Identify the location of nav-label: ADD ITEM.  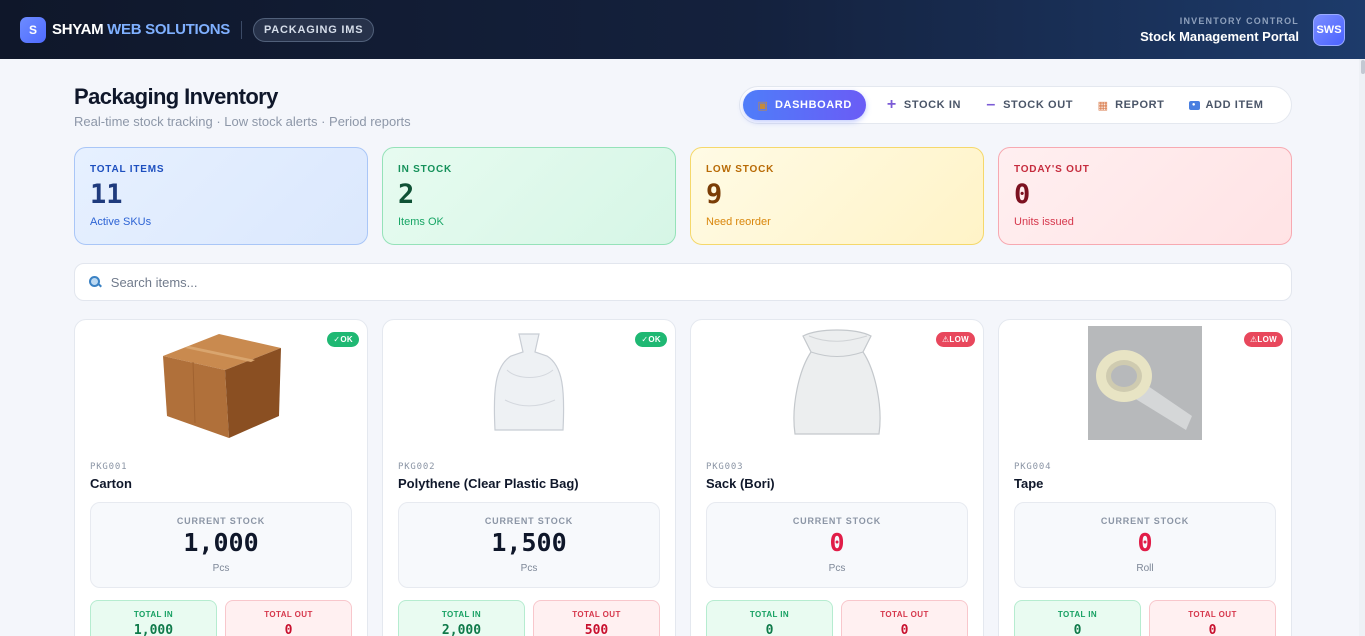
(1234, 105).